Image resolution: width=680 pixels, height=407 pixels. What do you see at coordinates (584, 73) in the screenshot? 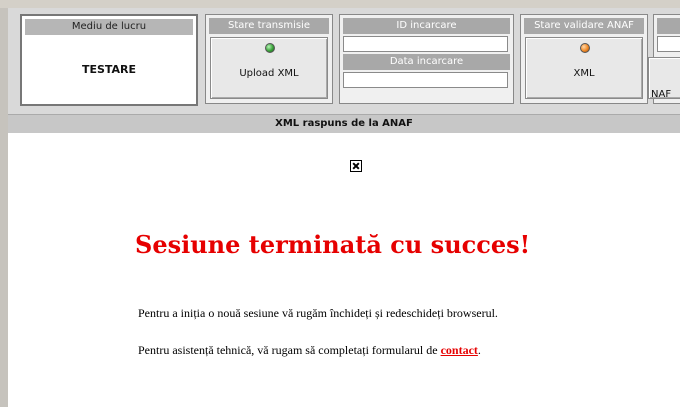
I see `xml-label: XML` at bounding box center [584, 73].